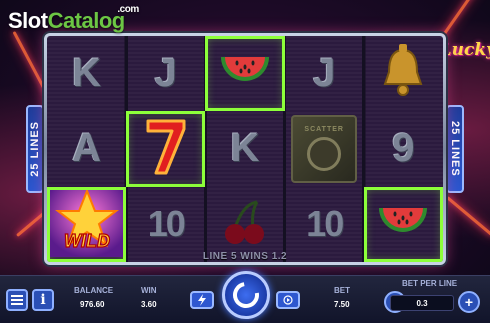 The image size is (490, 323). I want to click on menu-icon, so click(17, 300).